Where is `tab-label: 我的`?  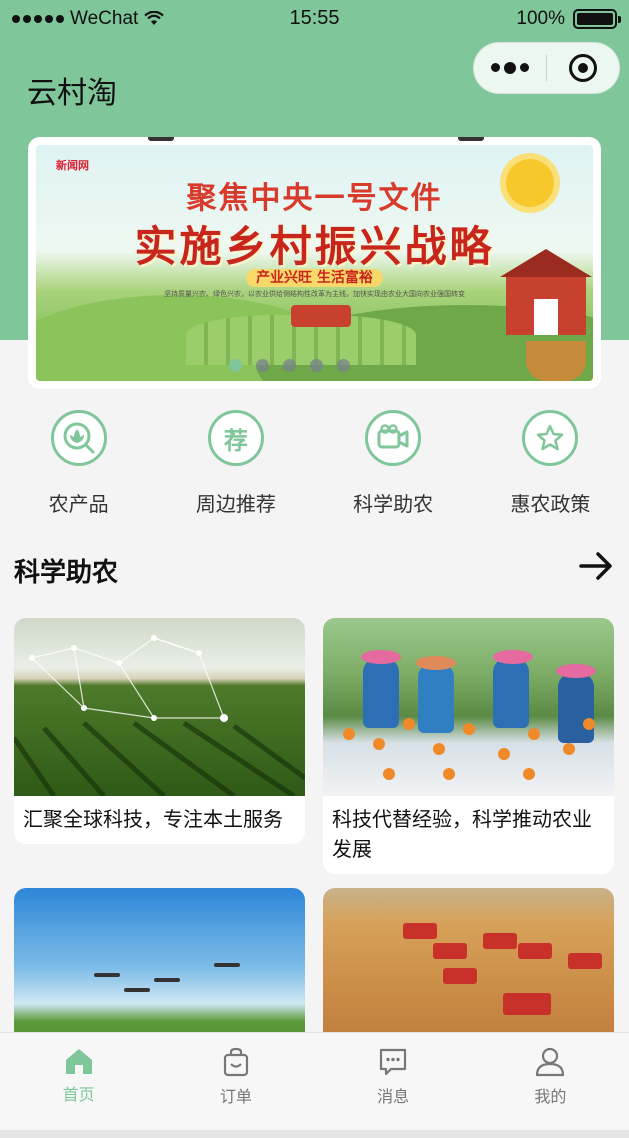
tab-label: 我的 is located at coordinates (550, 1096).